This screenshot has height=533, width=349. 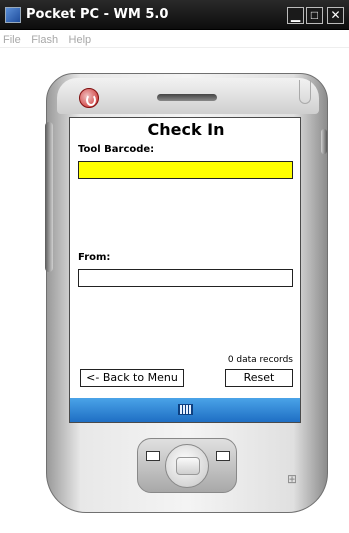 What do you see at coordinates (186, 129) in the screenshot?
I see `page-title: Check In` at bounding box center [186, 129].